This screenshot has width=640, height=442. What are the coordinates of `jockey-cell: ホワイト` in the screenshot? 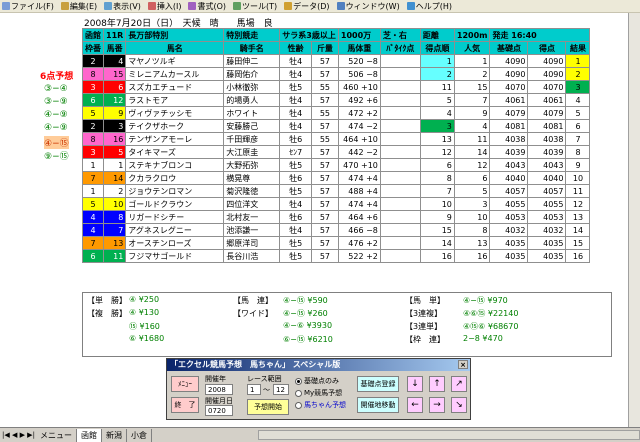 It's located at (252, 113).